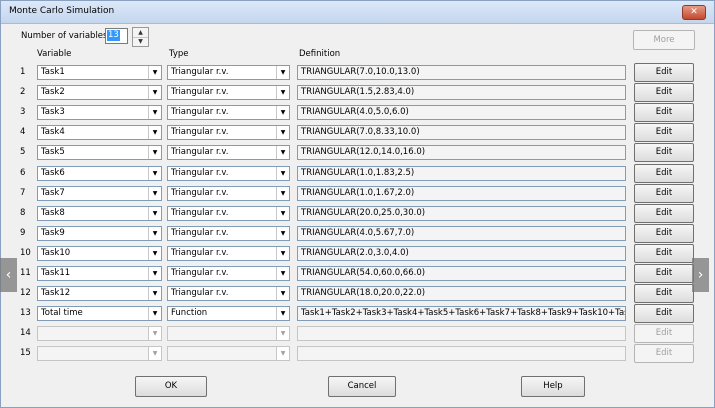 Image resolution: width=715 pixels, height=408 pixels. What do you see at coordinates (553, 386) in the screenshot?
I see `help-button: Help` at bounding box center [553, 386].